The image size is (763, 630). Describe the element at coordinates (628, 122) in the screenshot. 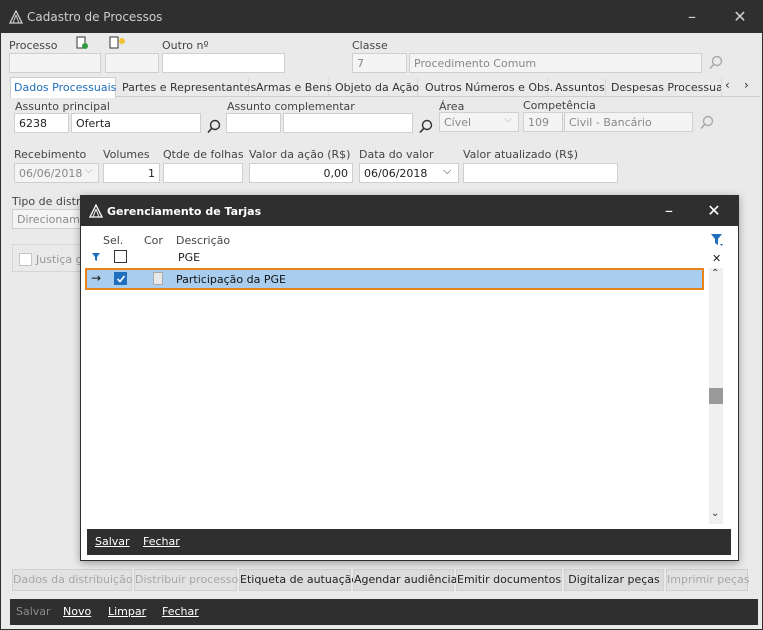

I see `competencia-desc-input: Civil - Bancário` at that location.